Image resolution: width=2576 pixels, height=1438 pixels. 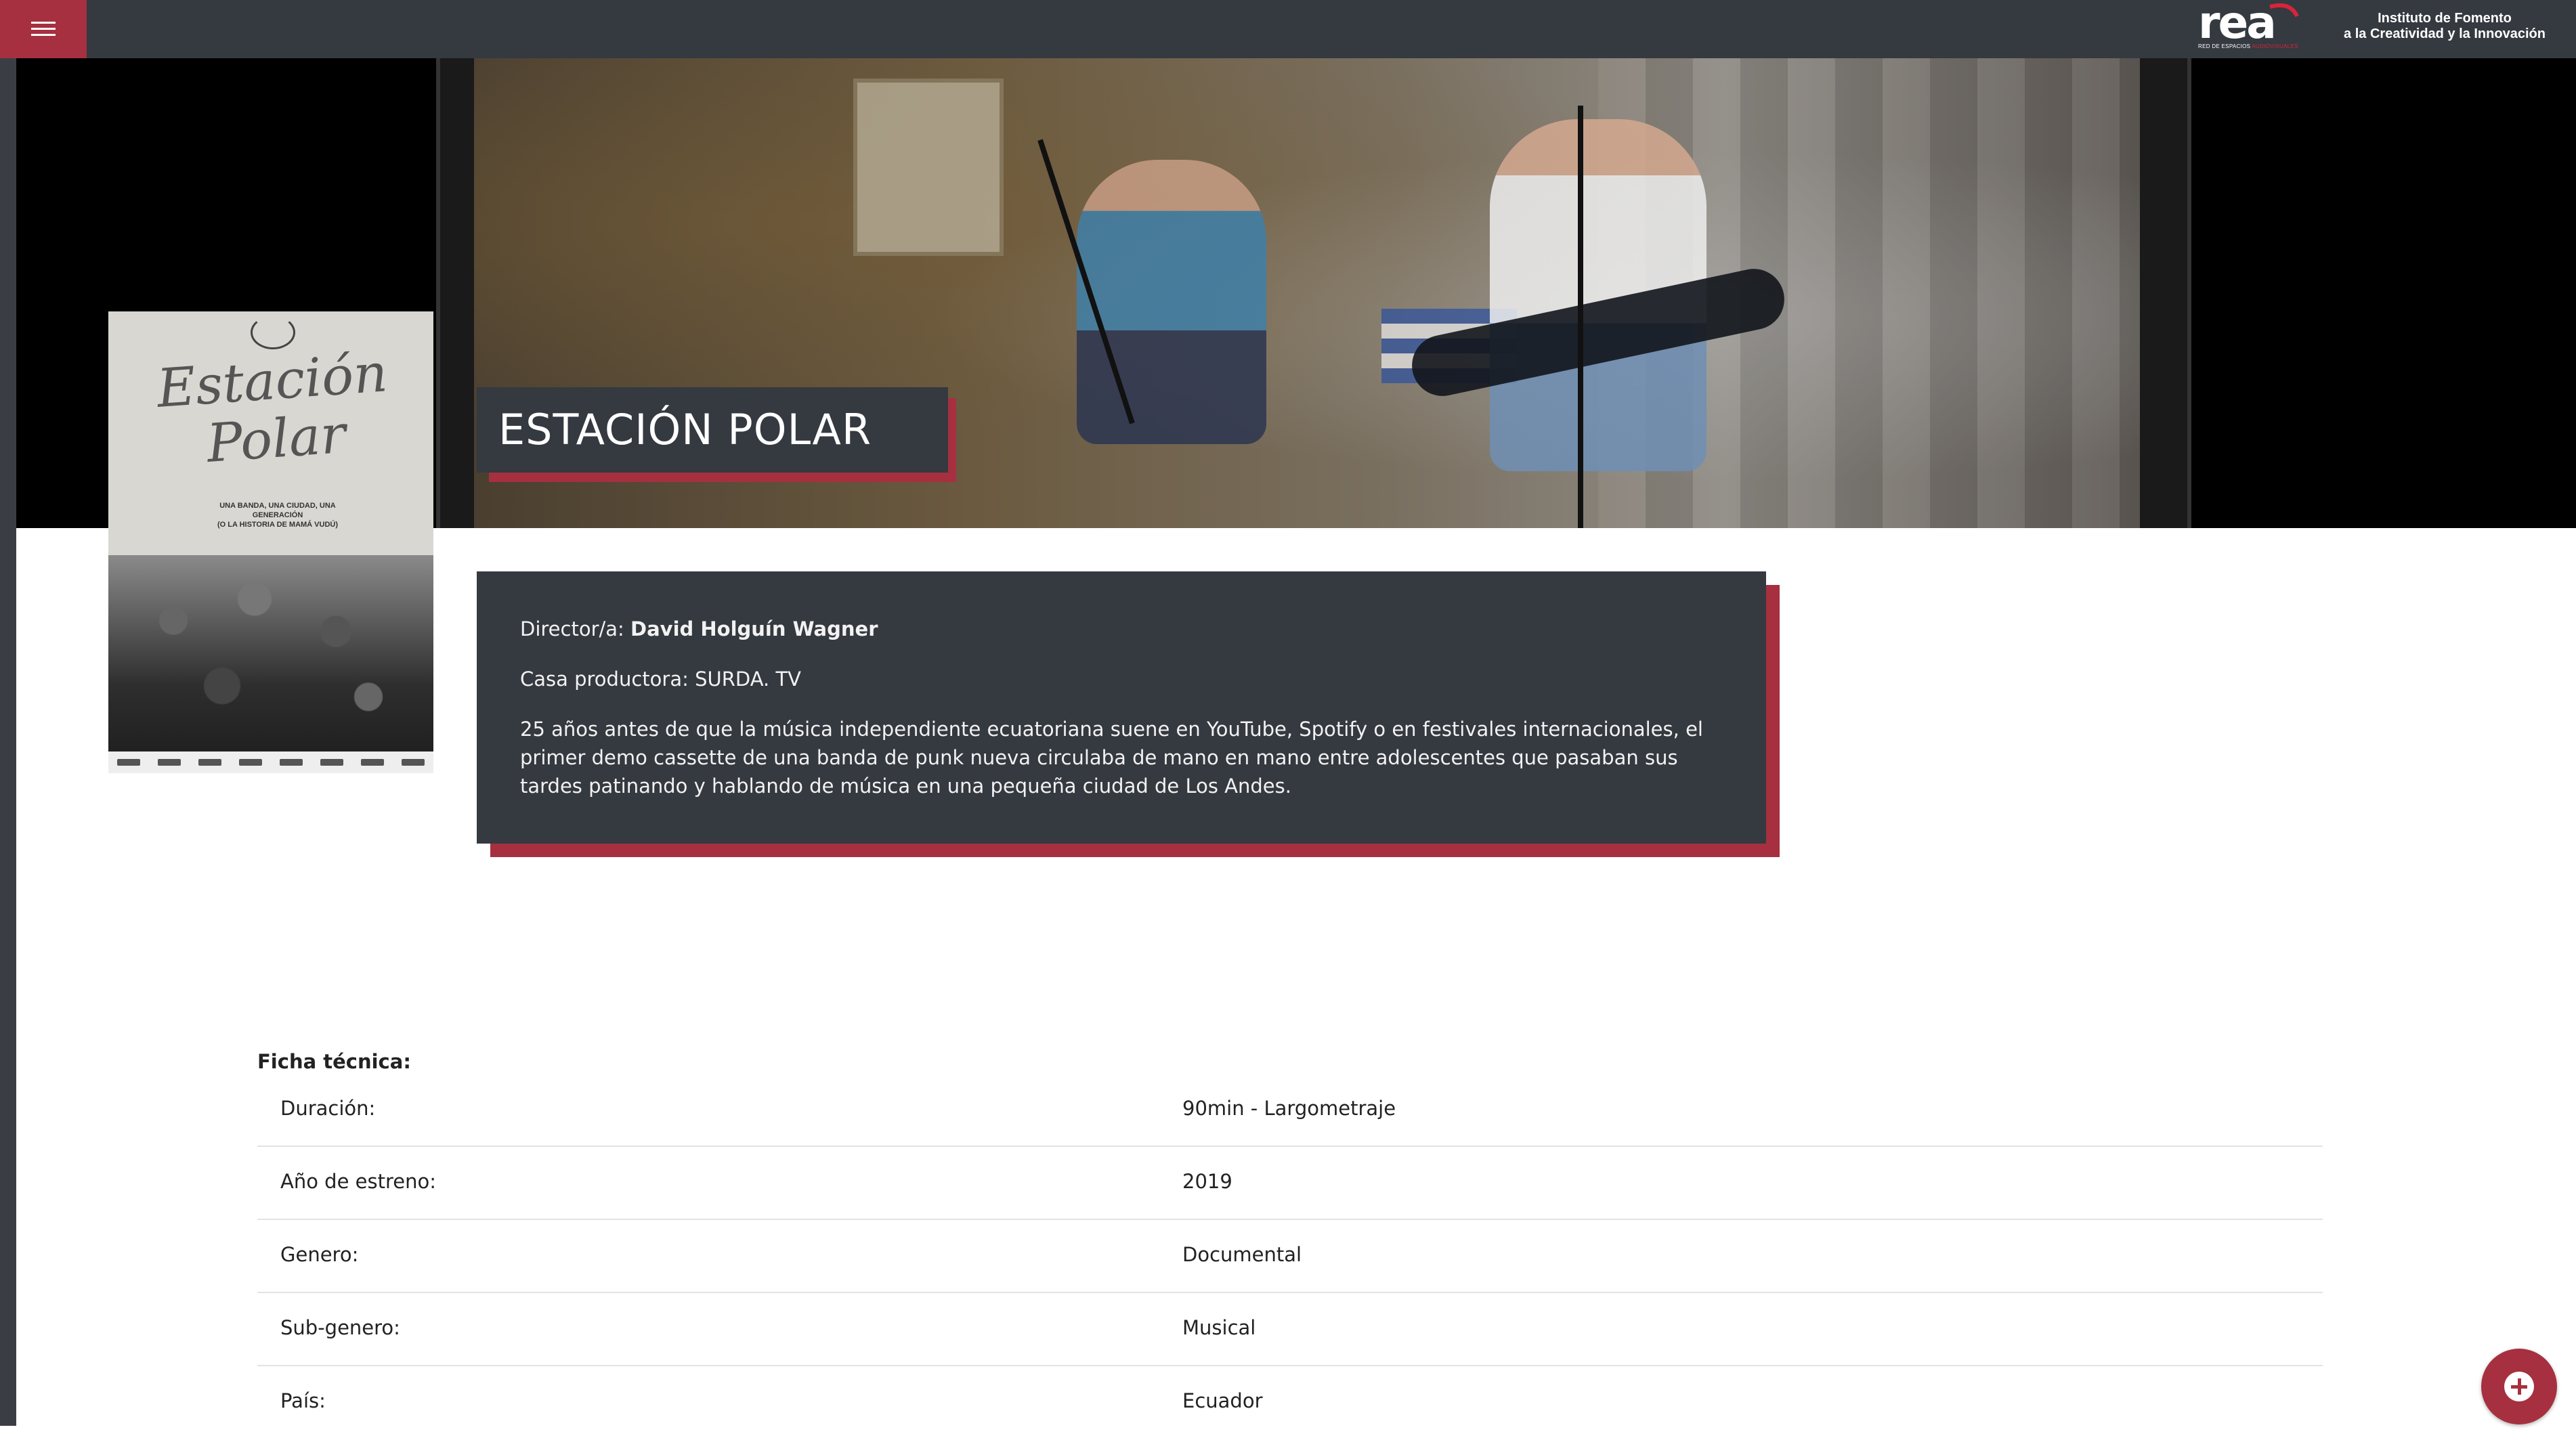 What do you see at coordinates (273, 332) in the screenshot?
I see `laurel-icon` at bounding box center [273, 332].